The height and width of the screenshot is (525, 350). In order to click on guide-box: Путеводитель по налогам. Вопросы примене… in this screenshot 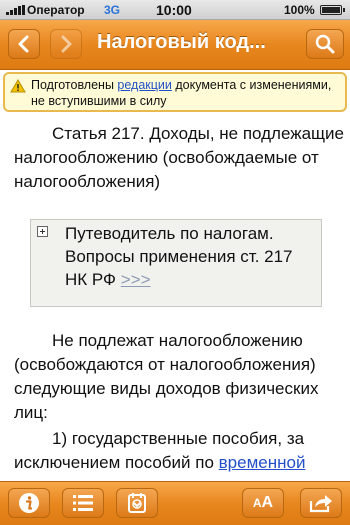, I will do `click(176, 263)`.